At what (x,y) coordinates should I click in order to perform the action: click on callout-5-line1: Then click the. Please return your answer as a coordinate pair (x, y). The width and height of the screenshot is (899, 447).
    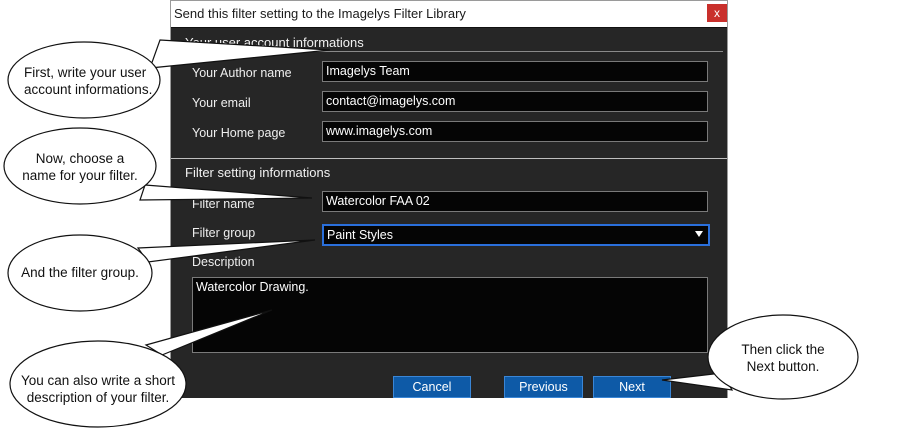
    Looking at the image, I should click on (783, 349).